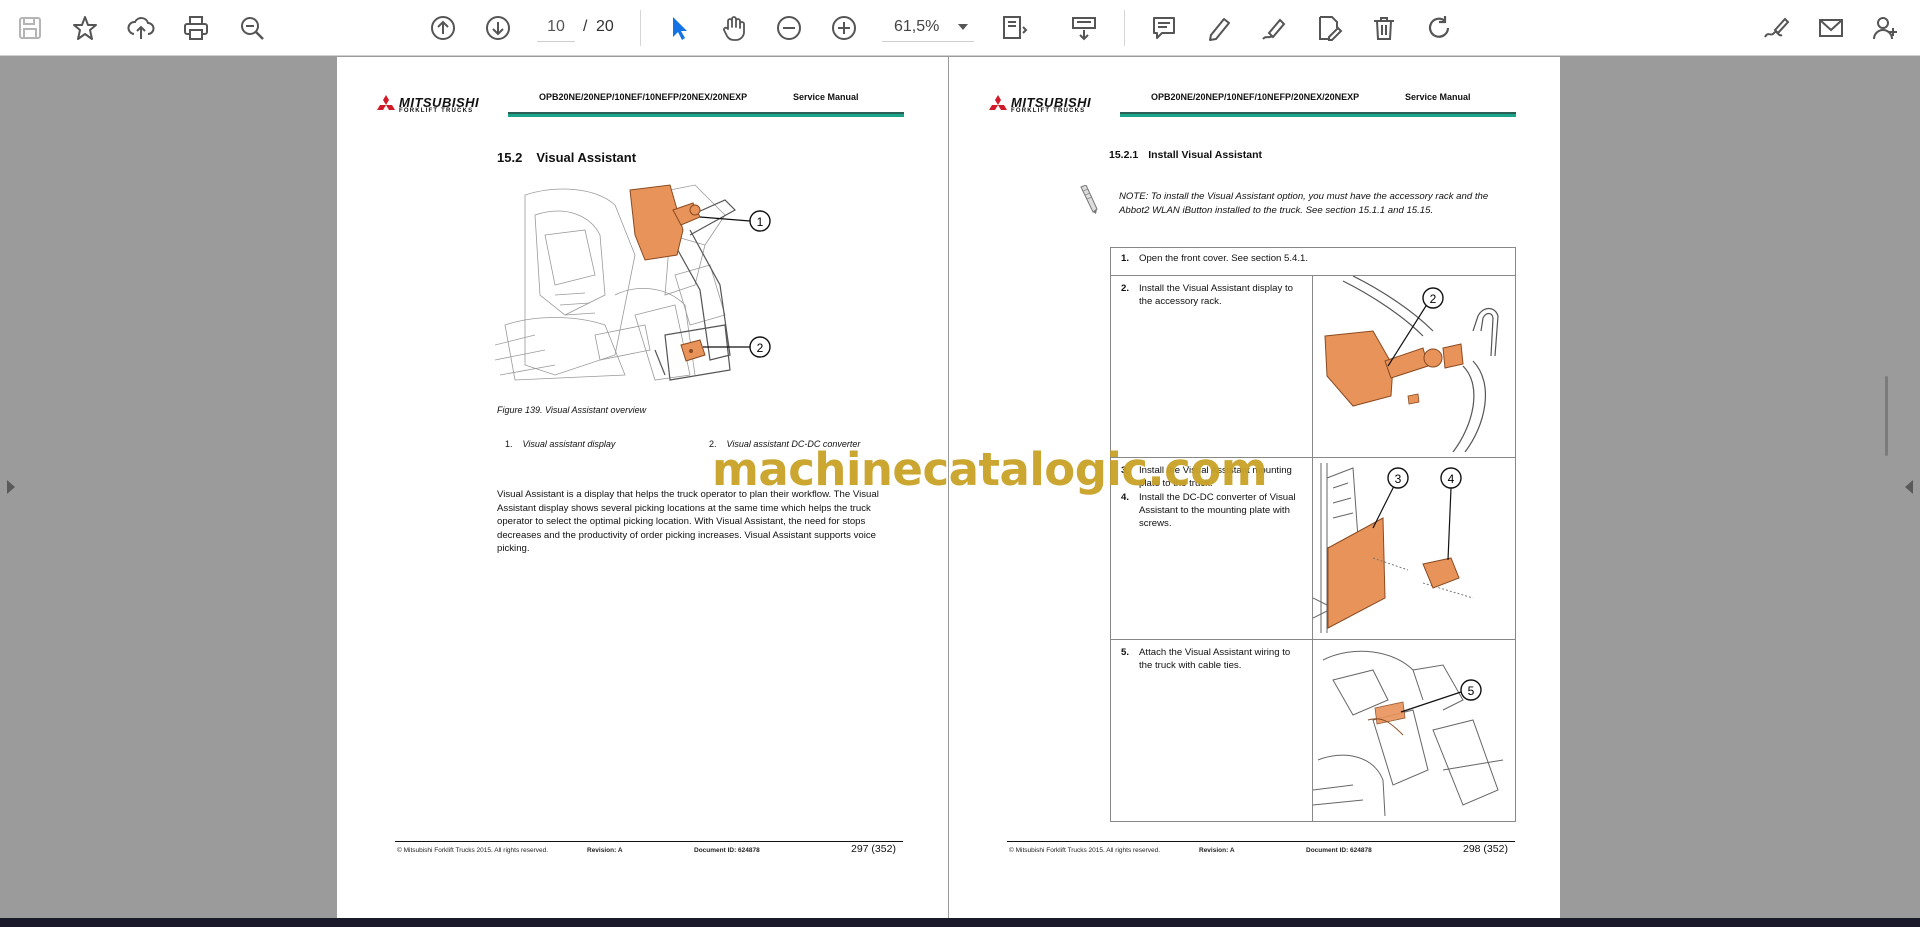  Describe the element at coordinates (1439, 28) in the screenshot. I see `rotate-icon` at that location.